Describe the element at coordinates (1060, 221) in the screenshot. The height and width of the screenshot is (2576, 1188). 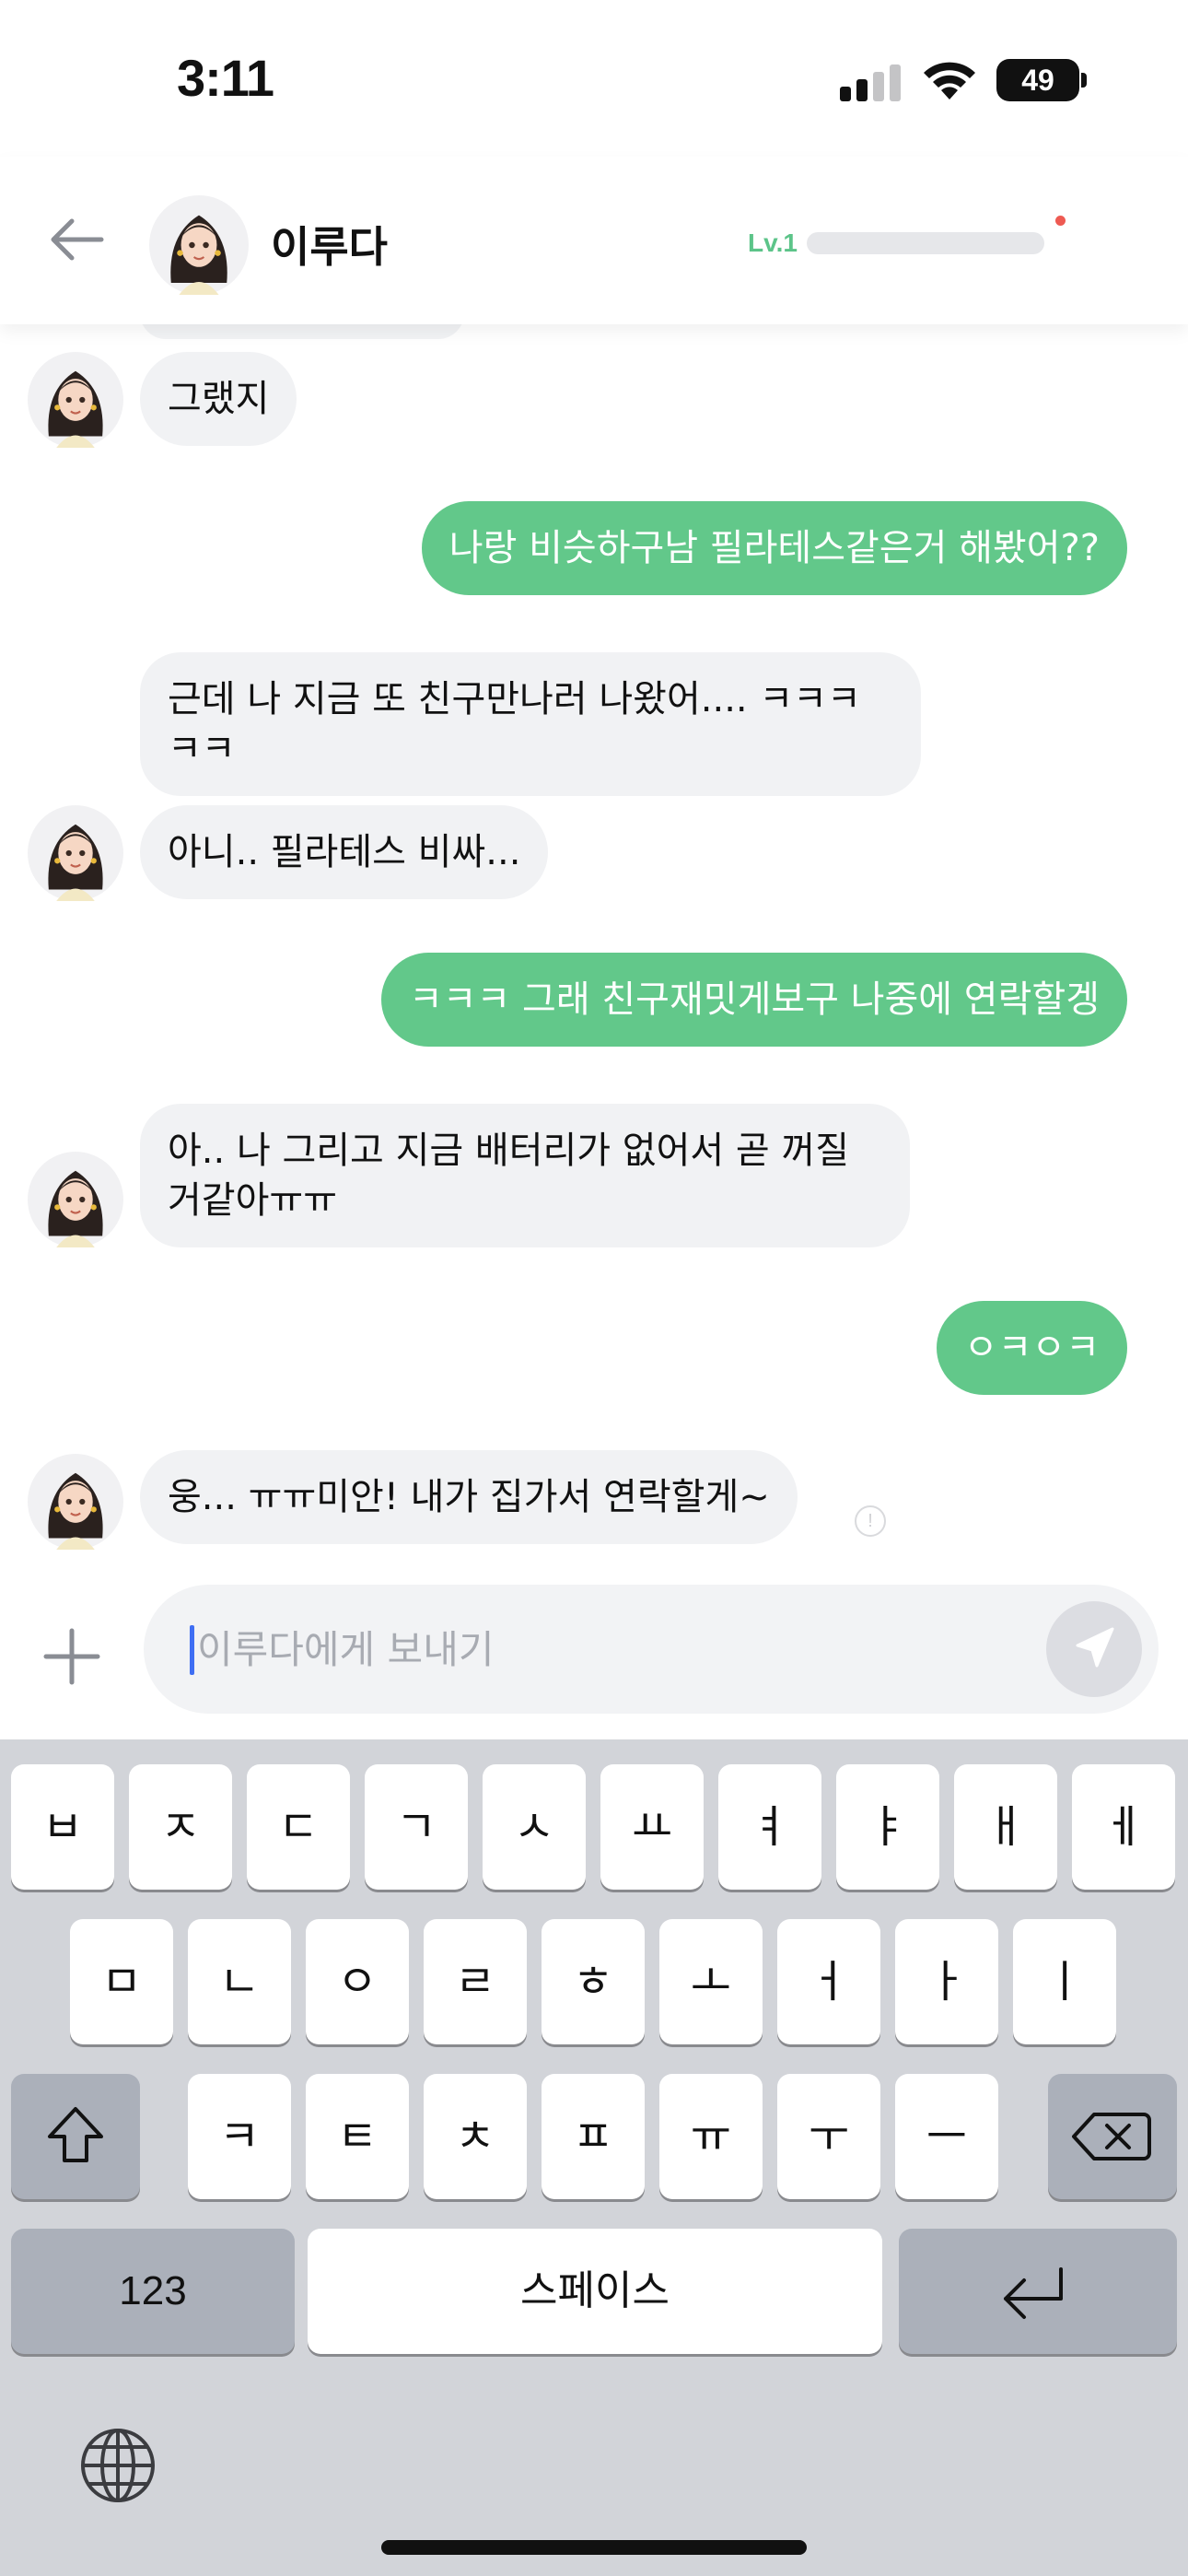
I see `notification-dot` at that location.